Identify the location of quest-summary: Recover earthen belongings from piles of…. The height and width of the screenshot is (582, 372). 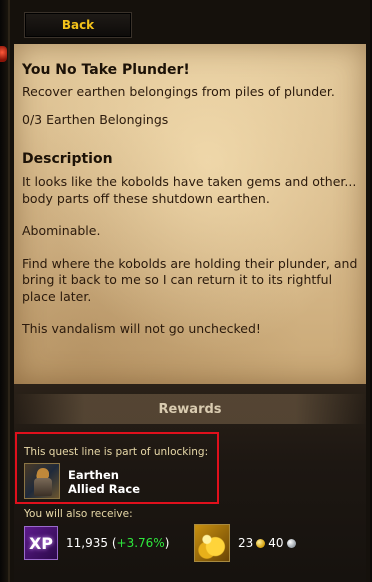
(178, 91).